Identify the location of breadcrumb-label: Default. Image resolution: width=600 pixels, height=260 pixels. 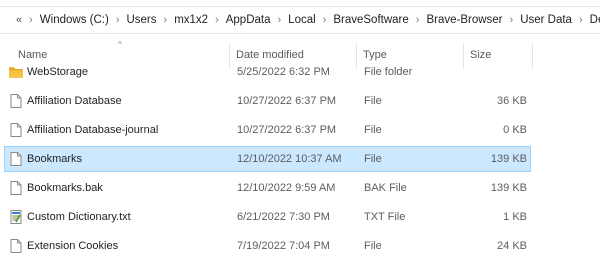
(595, 20).